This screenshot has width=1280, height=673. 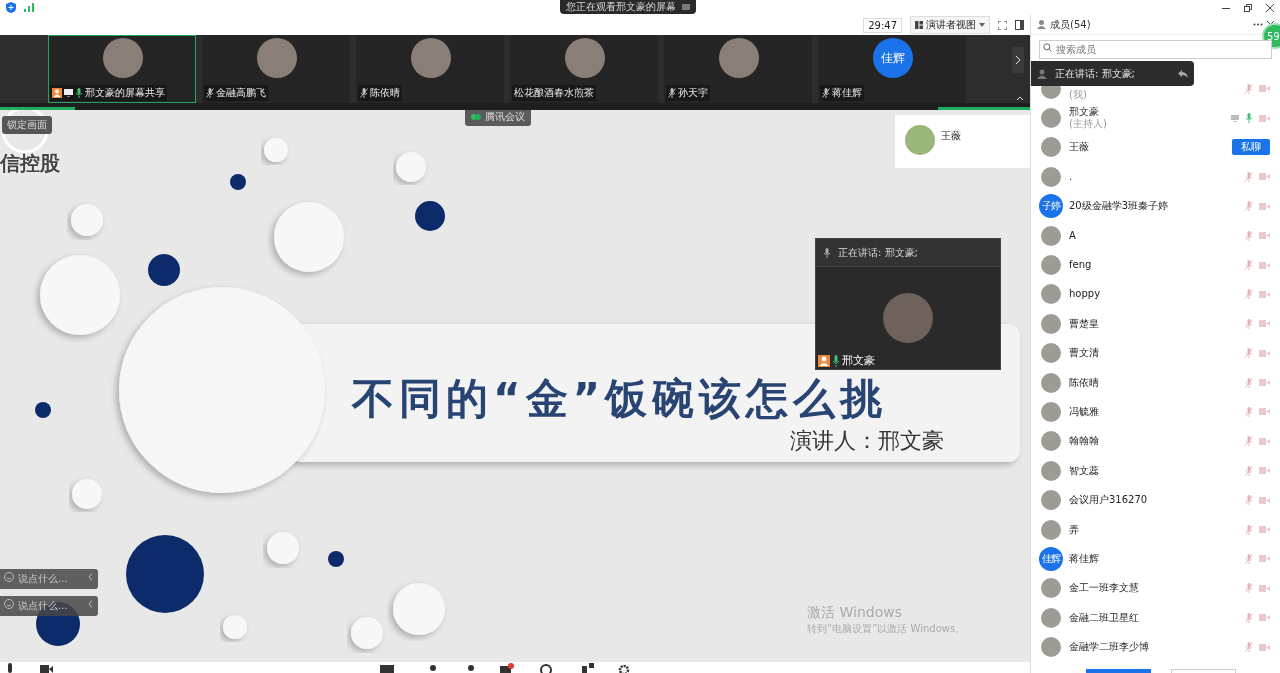 What do you see at coordinates (1251, 147) in the screenshot?
I see `private-chat-button: 私聊` at bounding box center [1251, 147].